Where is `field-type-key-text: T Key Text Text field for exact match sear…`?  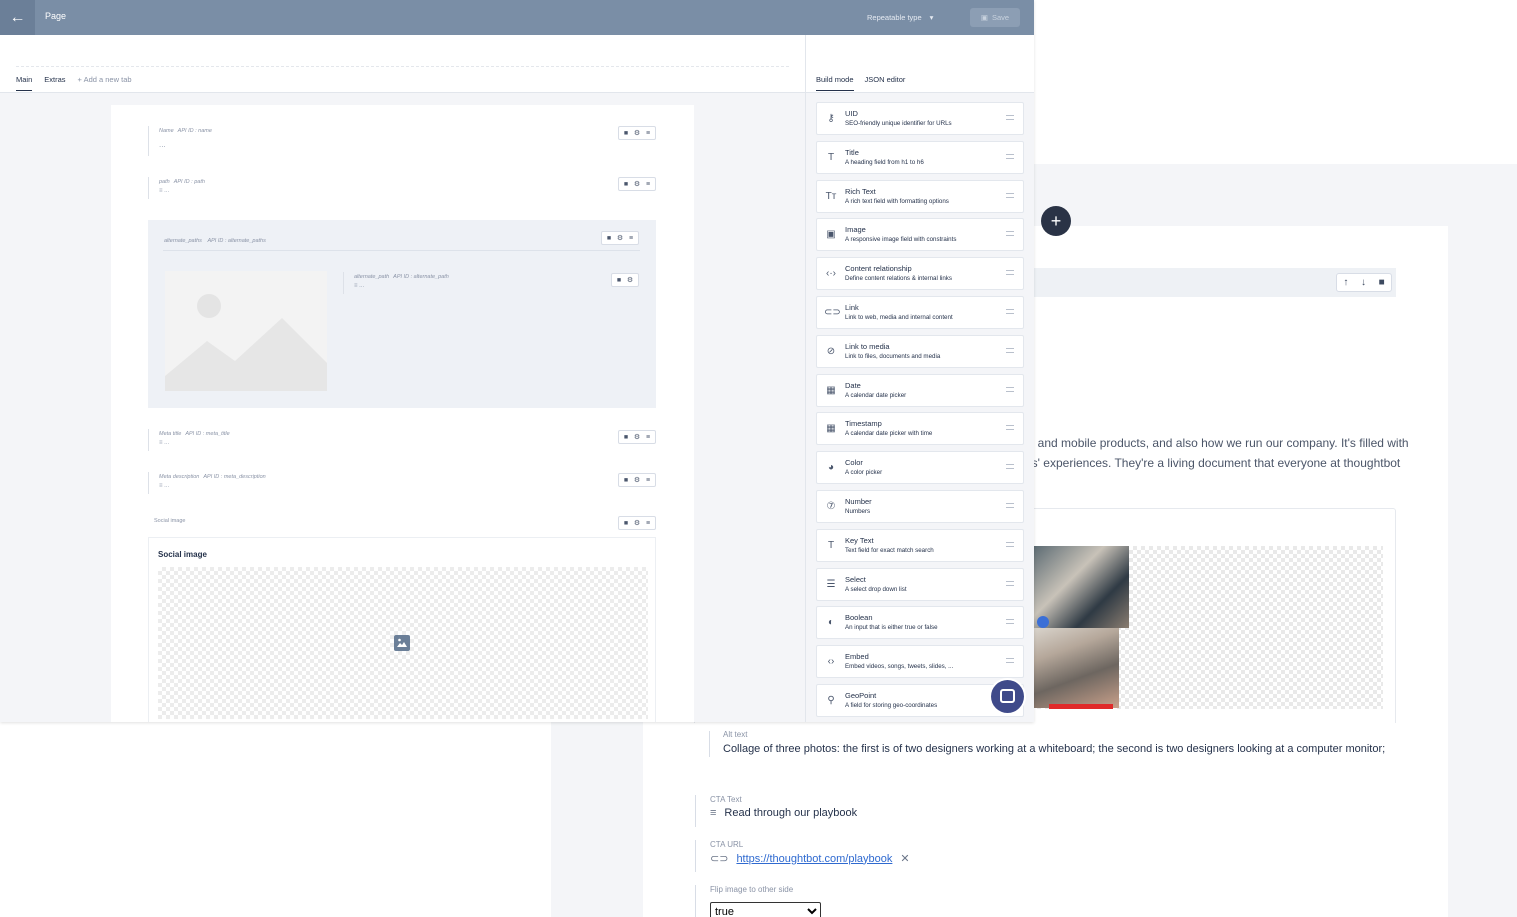
field-type-key-text: T Key Text Text field for exact match sear… is located at coordinates (920, 545).